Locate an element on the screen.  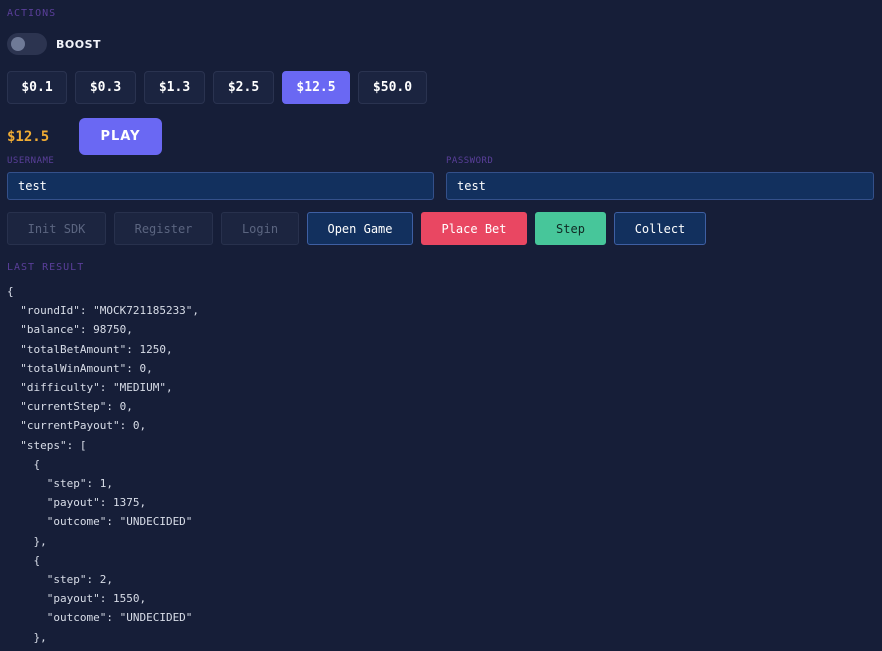
boost-row: BOOST is located at coordinates (54, 44).